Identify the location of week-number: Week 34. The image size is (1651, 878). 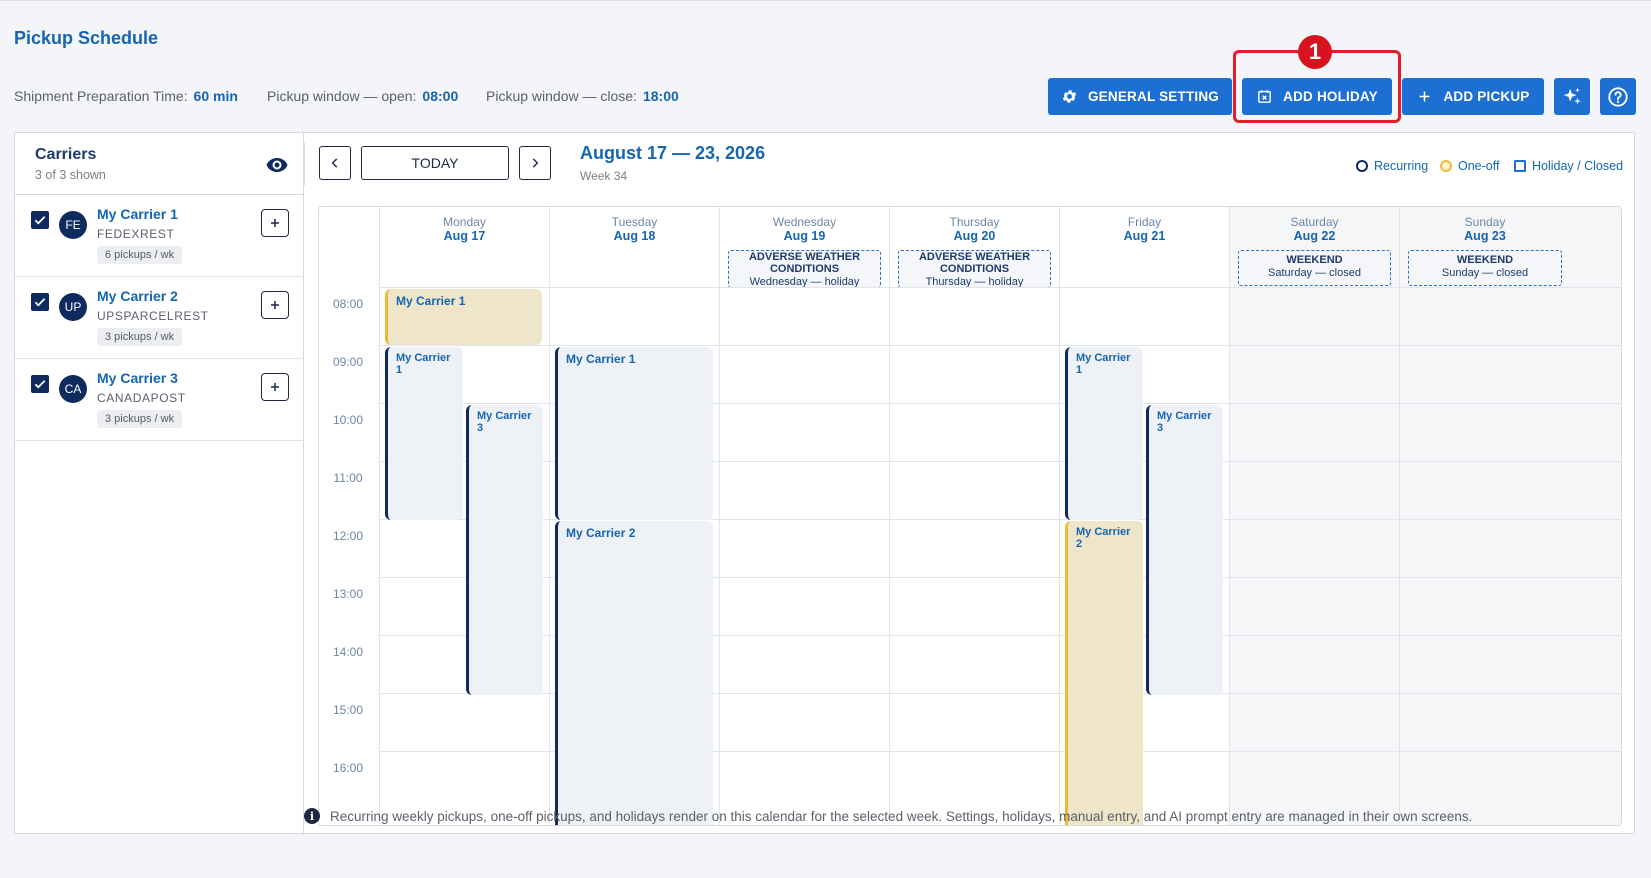
(604, 176).